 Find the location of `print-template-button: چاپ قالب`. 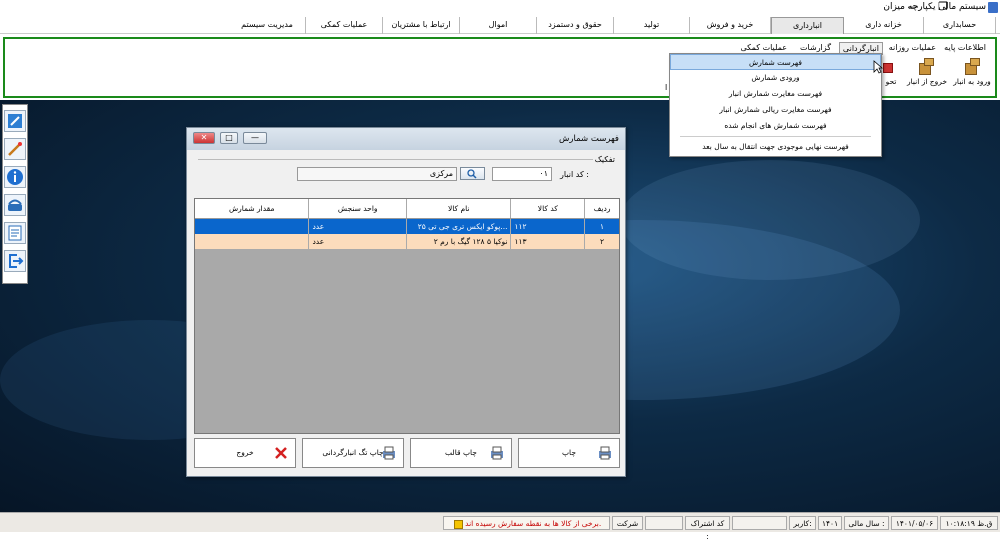

print-template-button: چاپ قالب is located at coordinates (461, 453).